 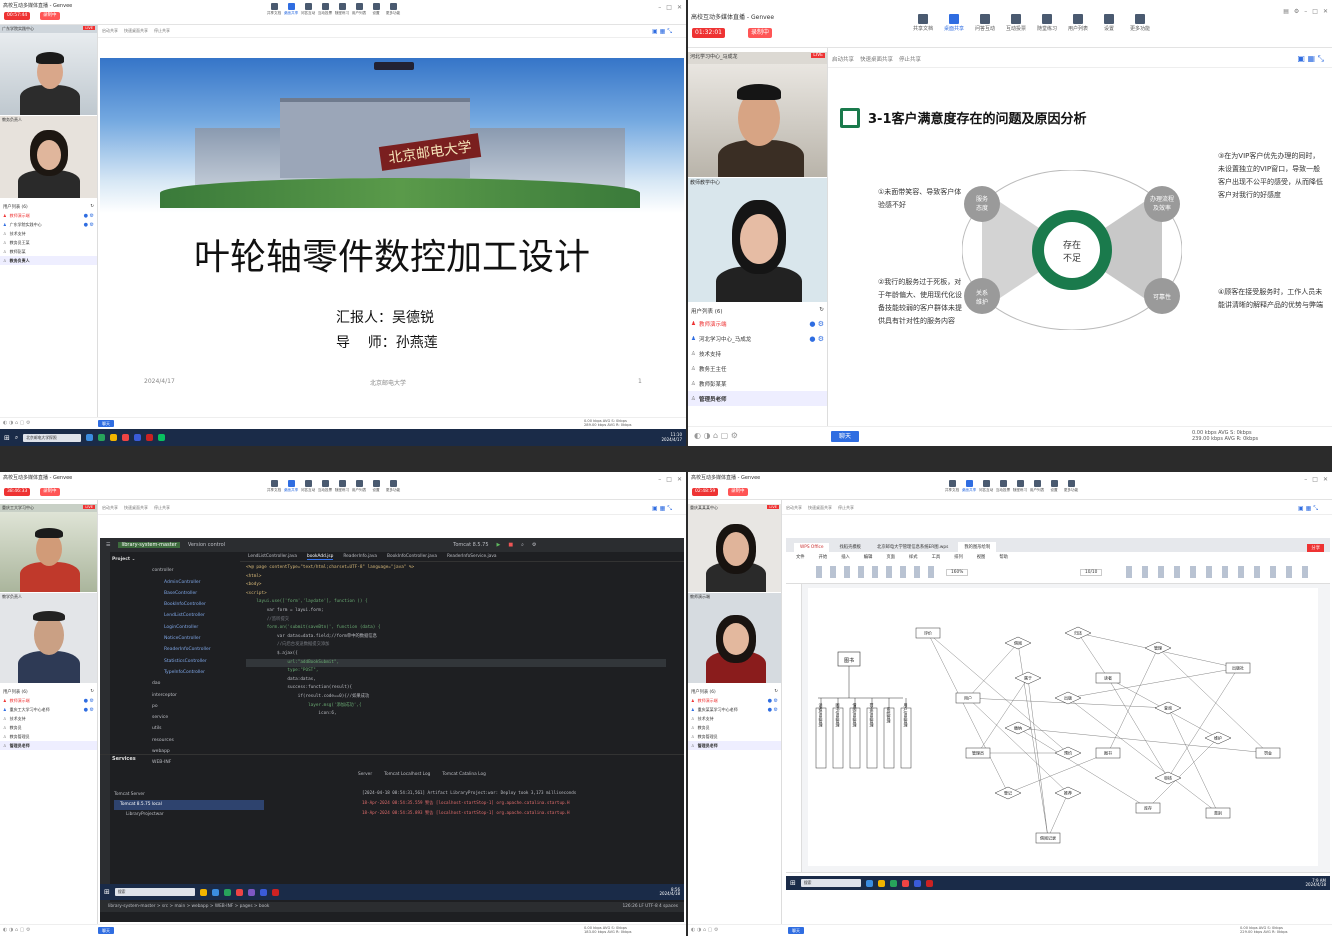 What do you see at coordinates (175, 627) in the screenshot?
I see `tree-item: LoginController` at bounding box center [175, 627].